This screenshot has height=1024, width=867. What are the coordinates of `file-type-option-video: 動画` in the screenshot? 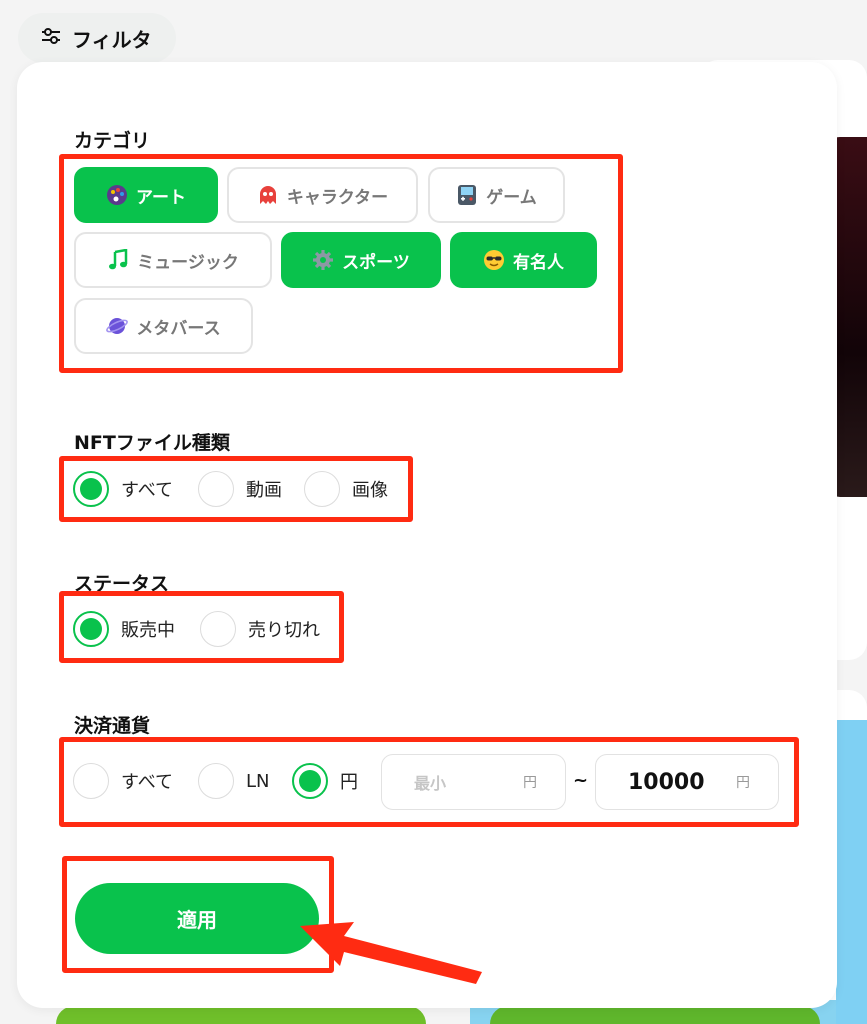 It's located at (240, 489).